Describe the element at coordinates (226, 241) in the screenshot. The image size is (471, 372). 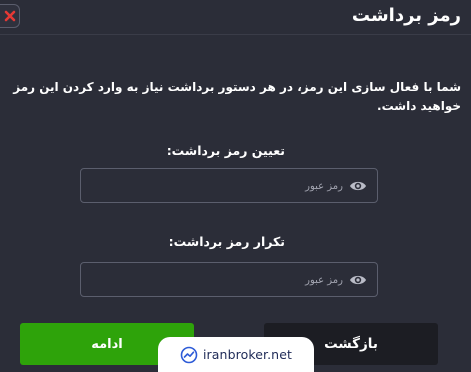
I see `repeat-password-label: تکرار رمز برداشت:` at that location.